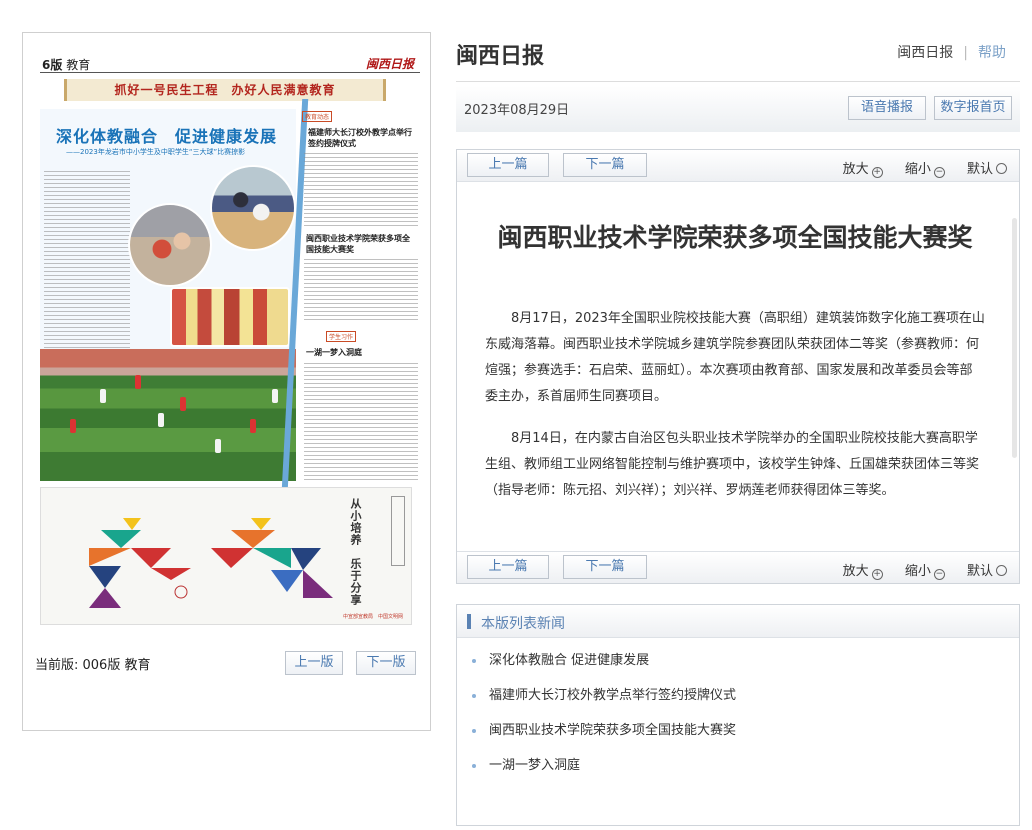 This screenshot has height=830, width=1032. Describe the element at coordinates (738, 166) in the screenshot. I see `article-nav-top: 上一篇 下一篇 放大 + 缩小 − 默认` at that location.